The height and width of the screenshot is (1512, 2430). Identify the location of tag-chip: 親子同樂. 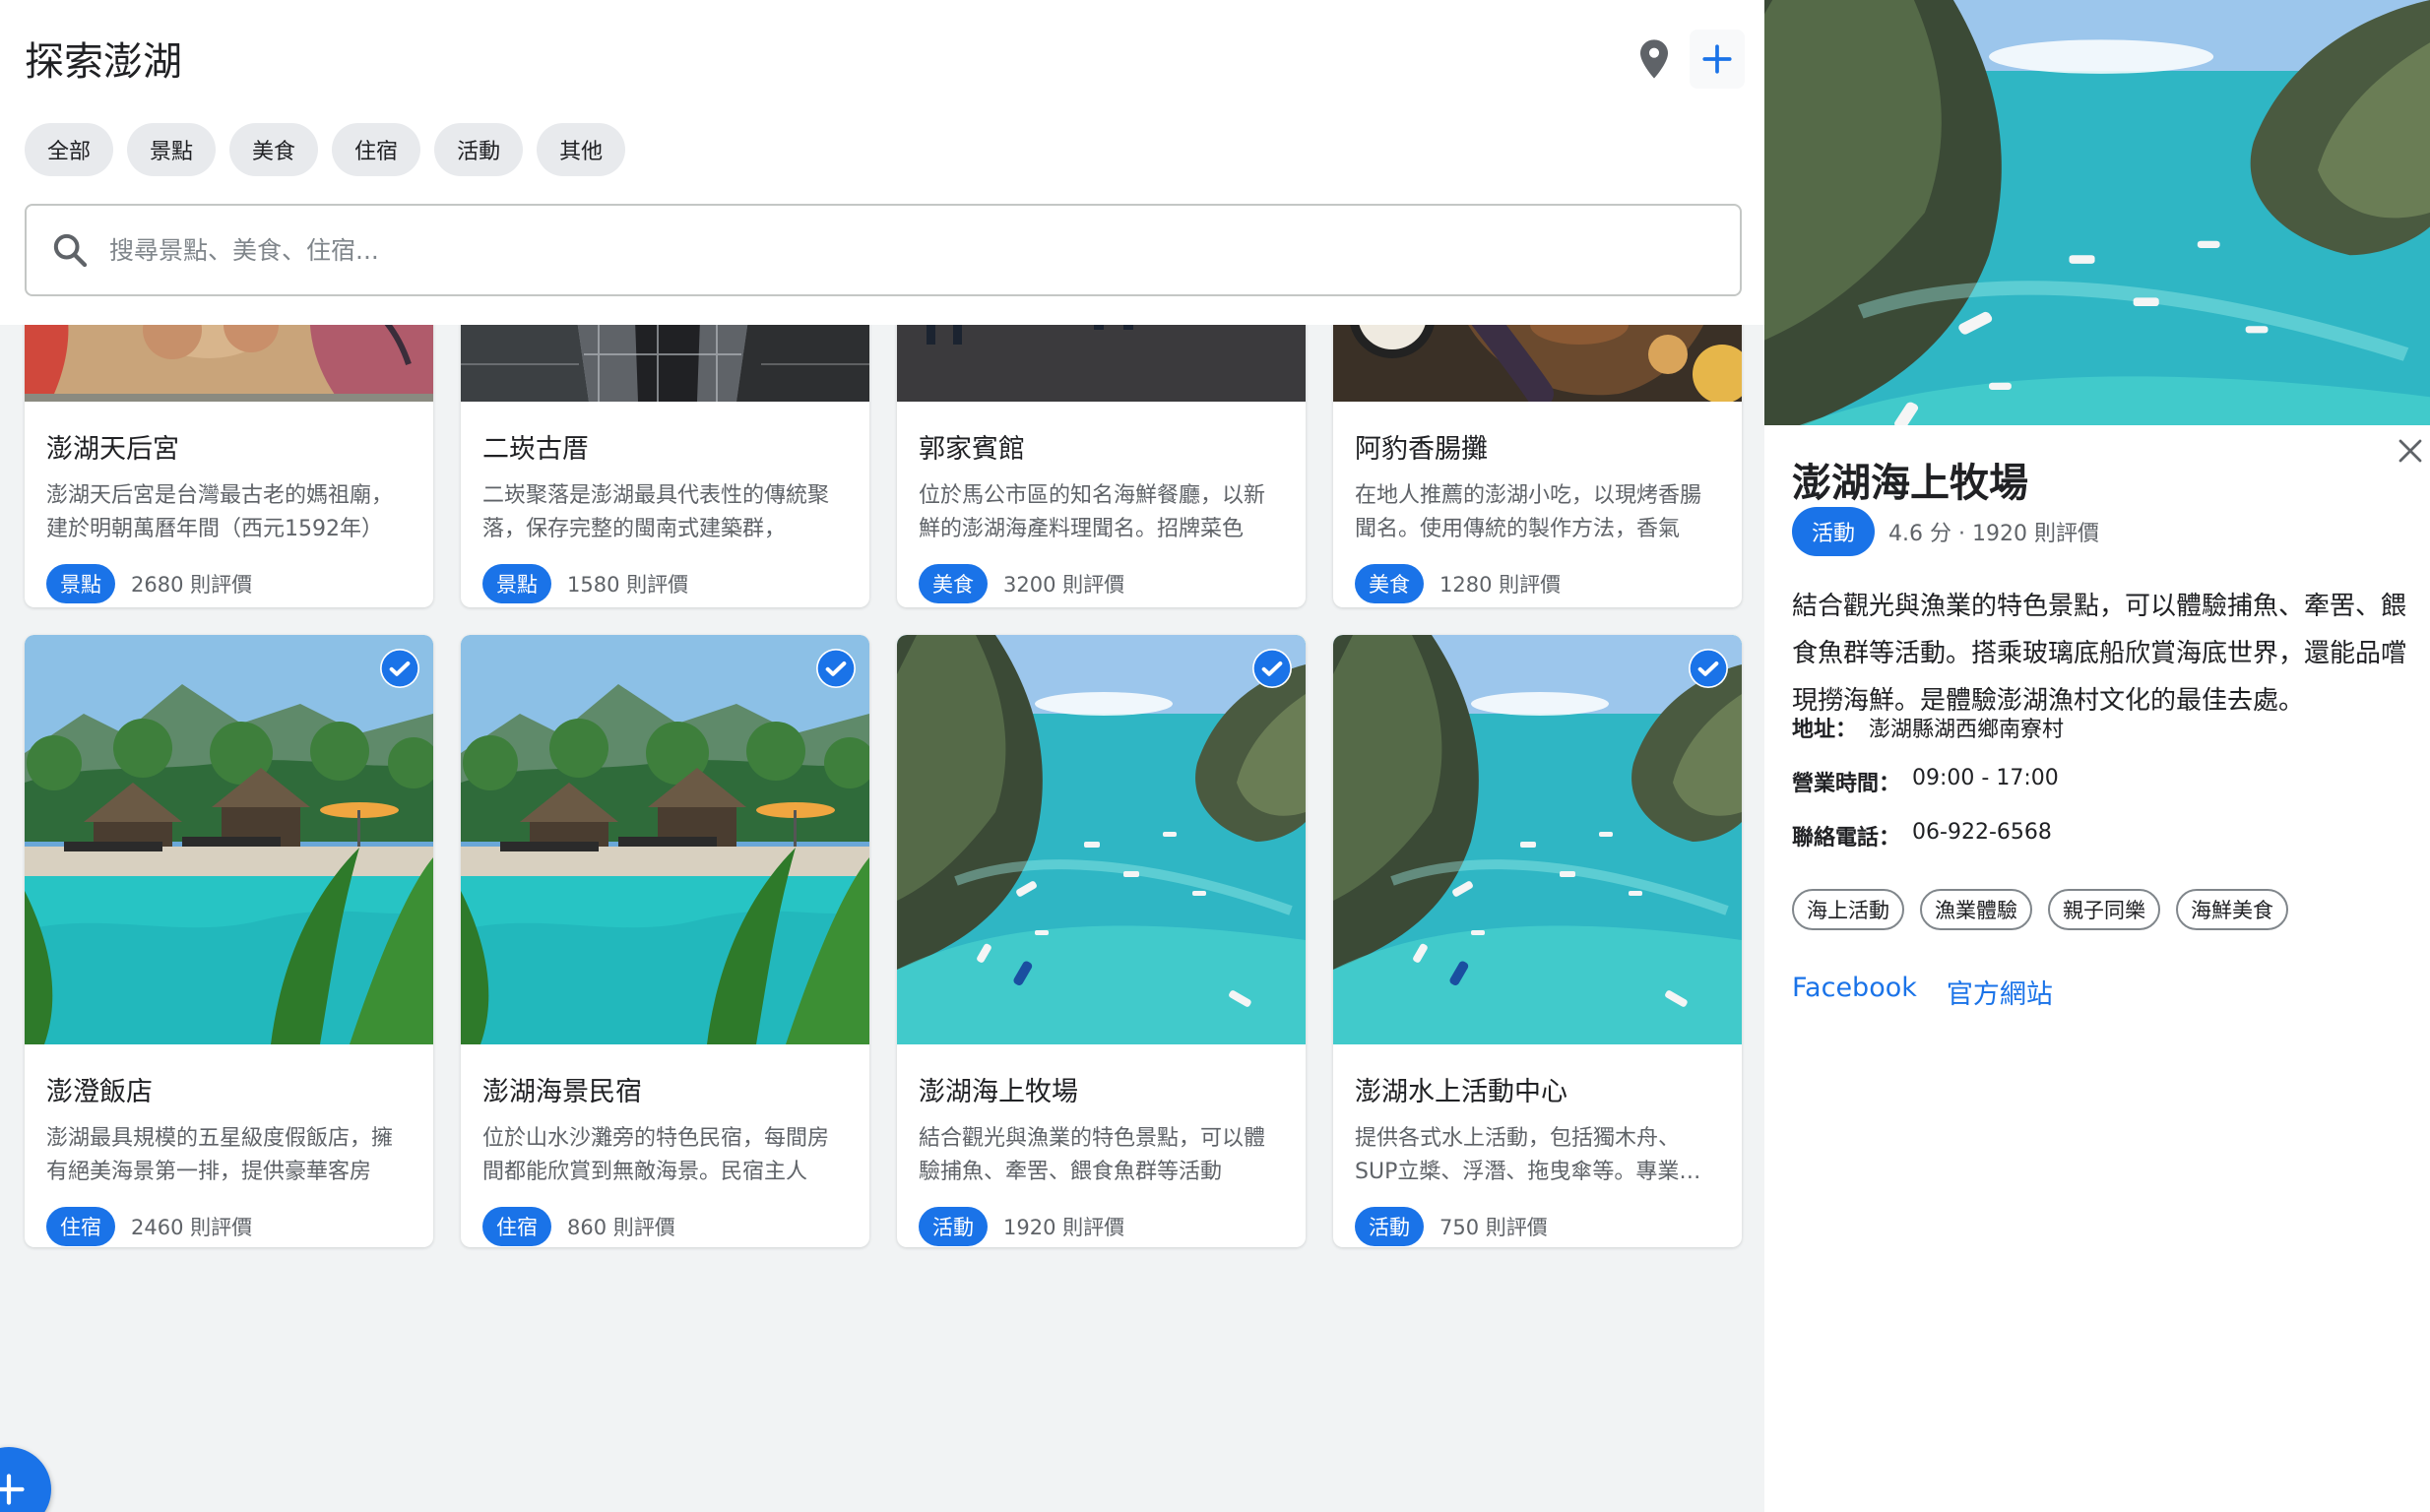
(2104, 909).